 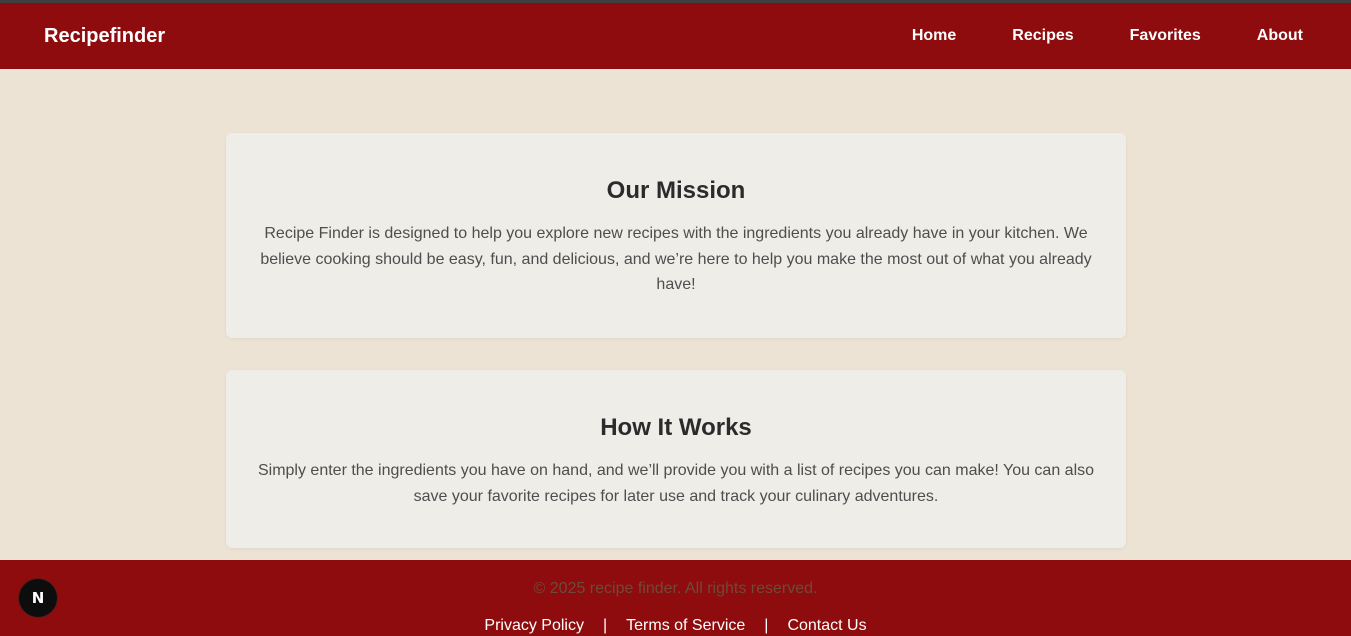 What do you see at coordinates (1042, 36) in the screenshot?
I see `nav-link-recipes: Recipes` at bounding box center [1042, 36].